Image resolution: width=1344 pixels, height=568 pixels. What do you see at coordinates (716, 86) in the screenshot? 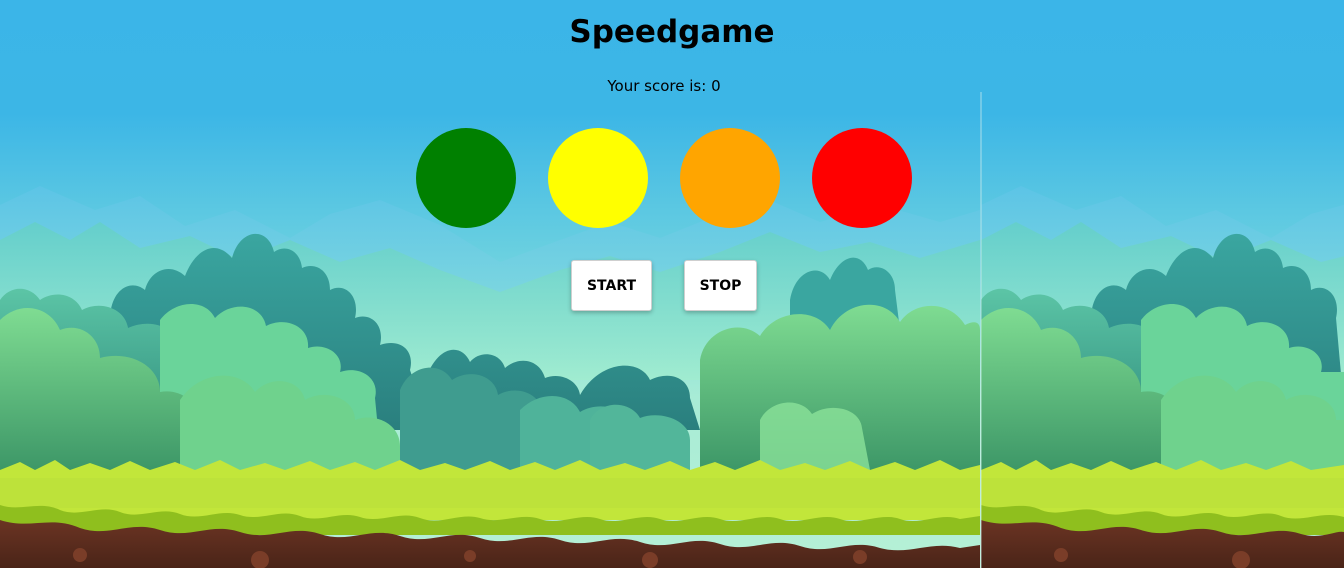
I see `score-value: 0` at bounding box center [716, 86].